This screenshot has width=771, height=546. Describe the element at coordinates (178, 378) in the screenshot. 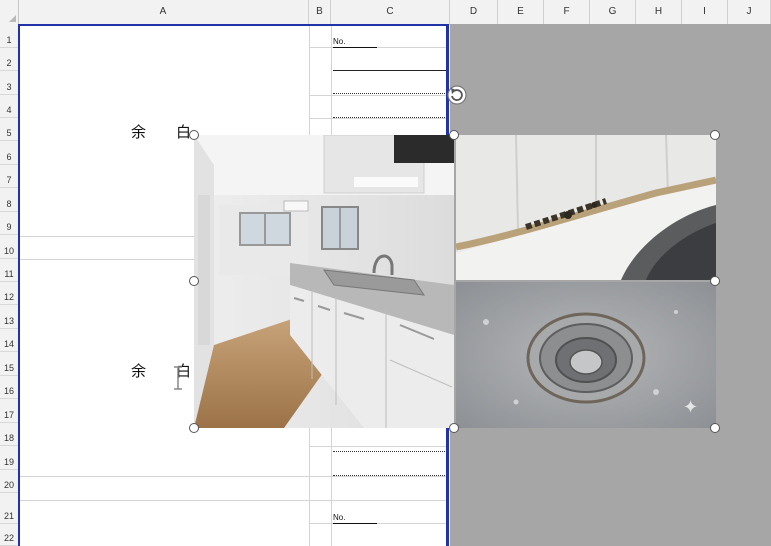

I see `text-cursor-icon` at that location.